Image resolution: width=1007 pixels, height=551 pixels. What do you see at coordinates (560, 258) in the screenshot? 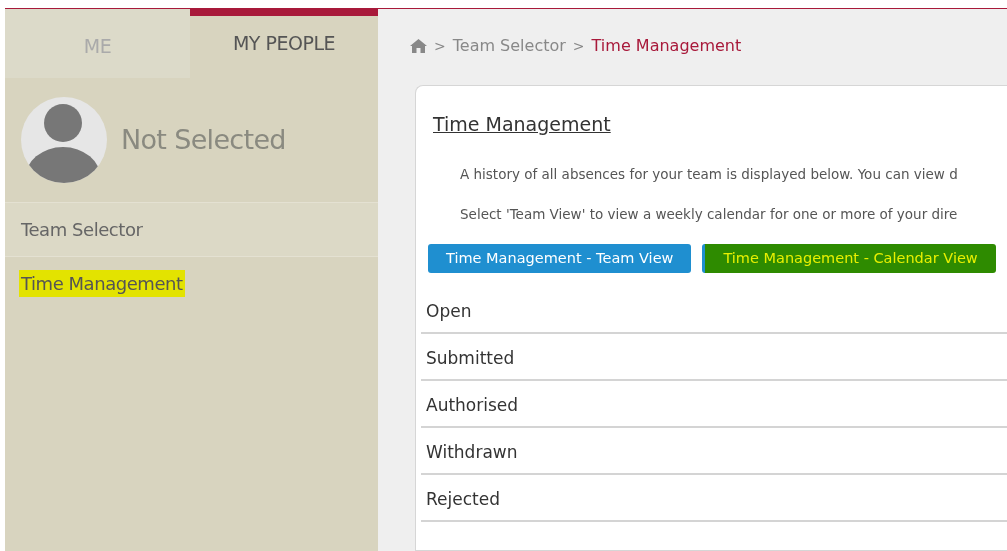
I see `view-button: Time Management - Team View` at bounding box center [560, 258].